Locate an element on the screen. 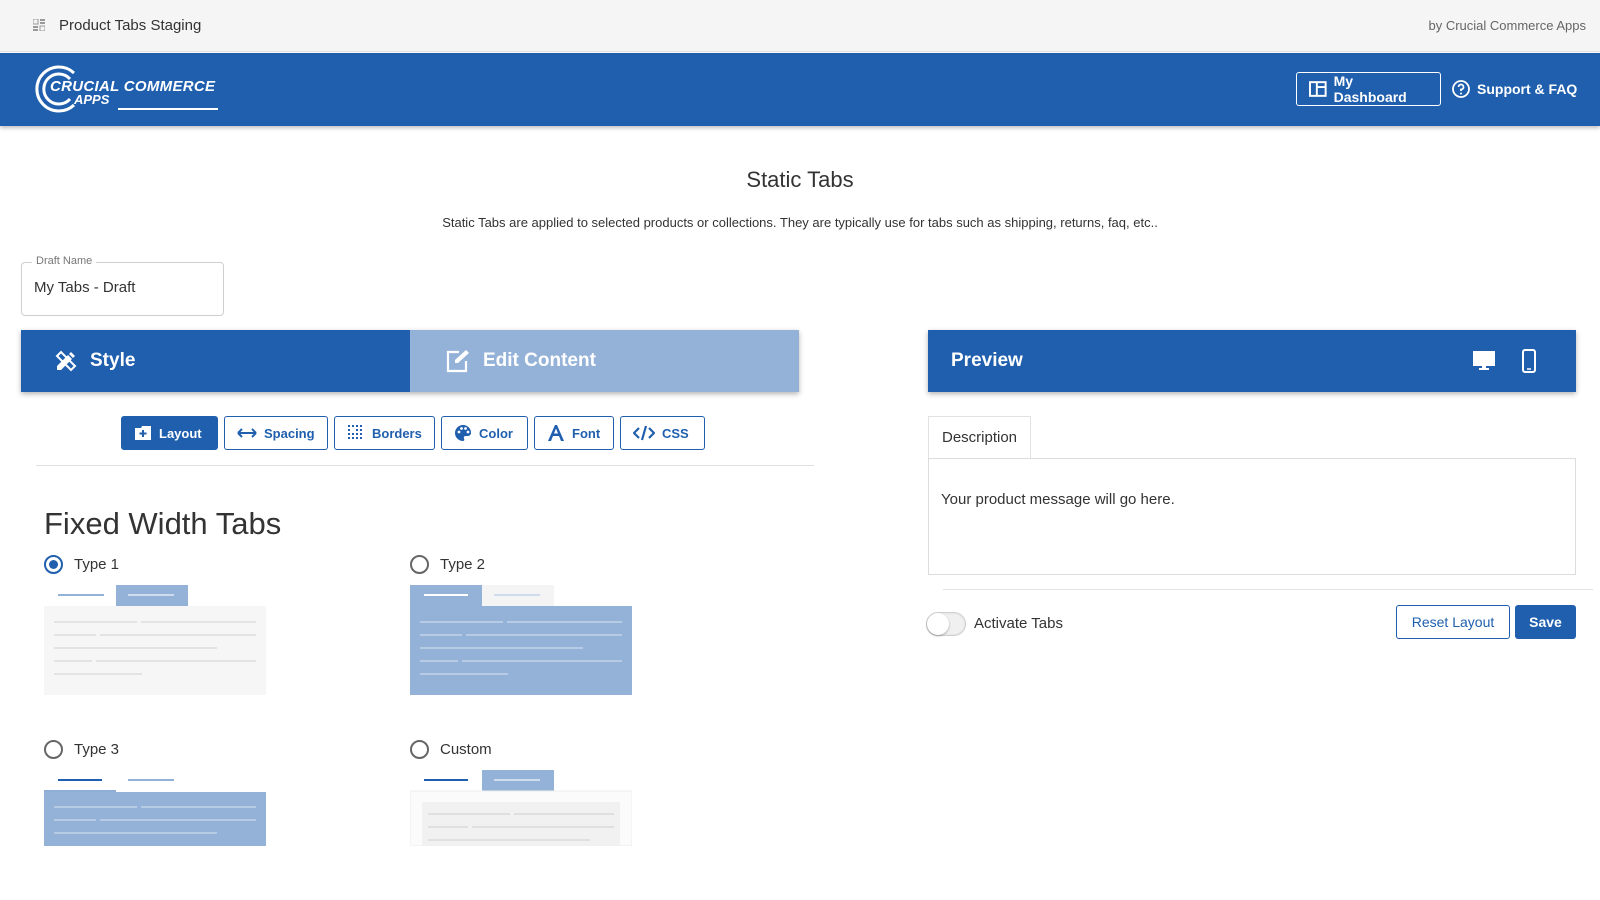 The height and width of the screenshot is (900, 1600). my-dashboard-button: My Dashboard is located at coordinates (1368, 89).